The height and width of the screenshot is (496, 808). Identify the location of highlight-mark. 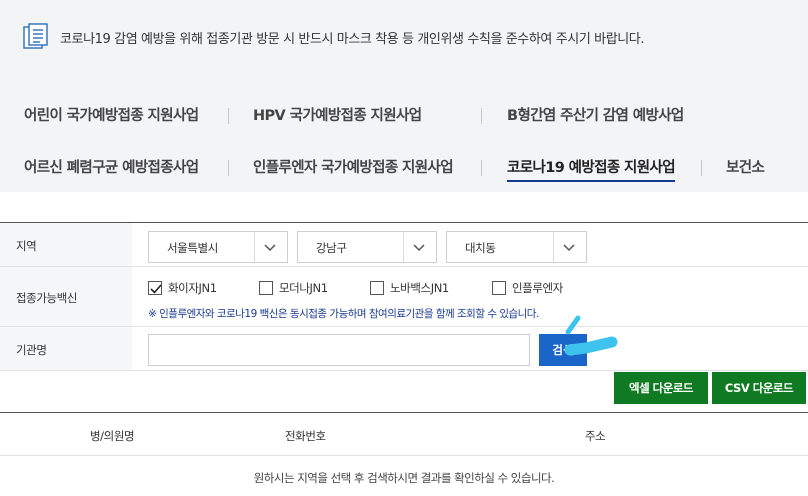
(591, 335).